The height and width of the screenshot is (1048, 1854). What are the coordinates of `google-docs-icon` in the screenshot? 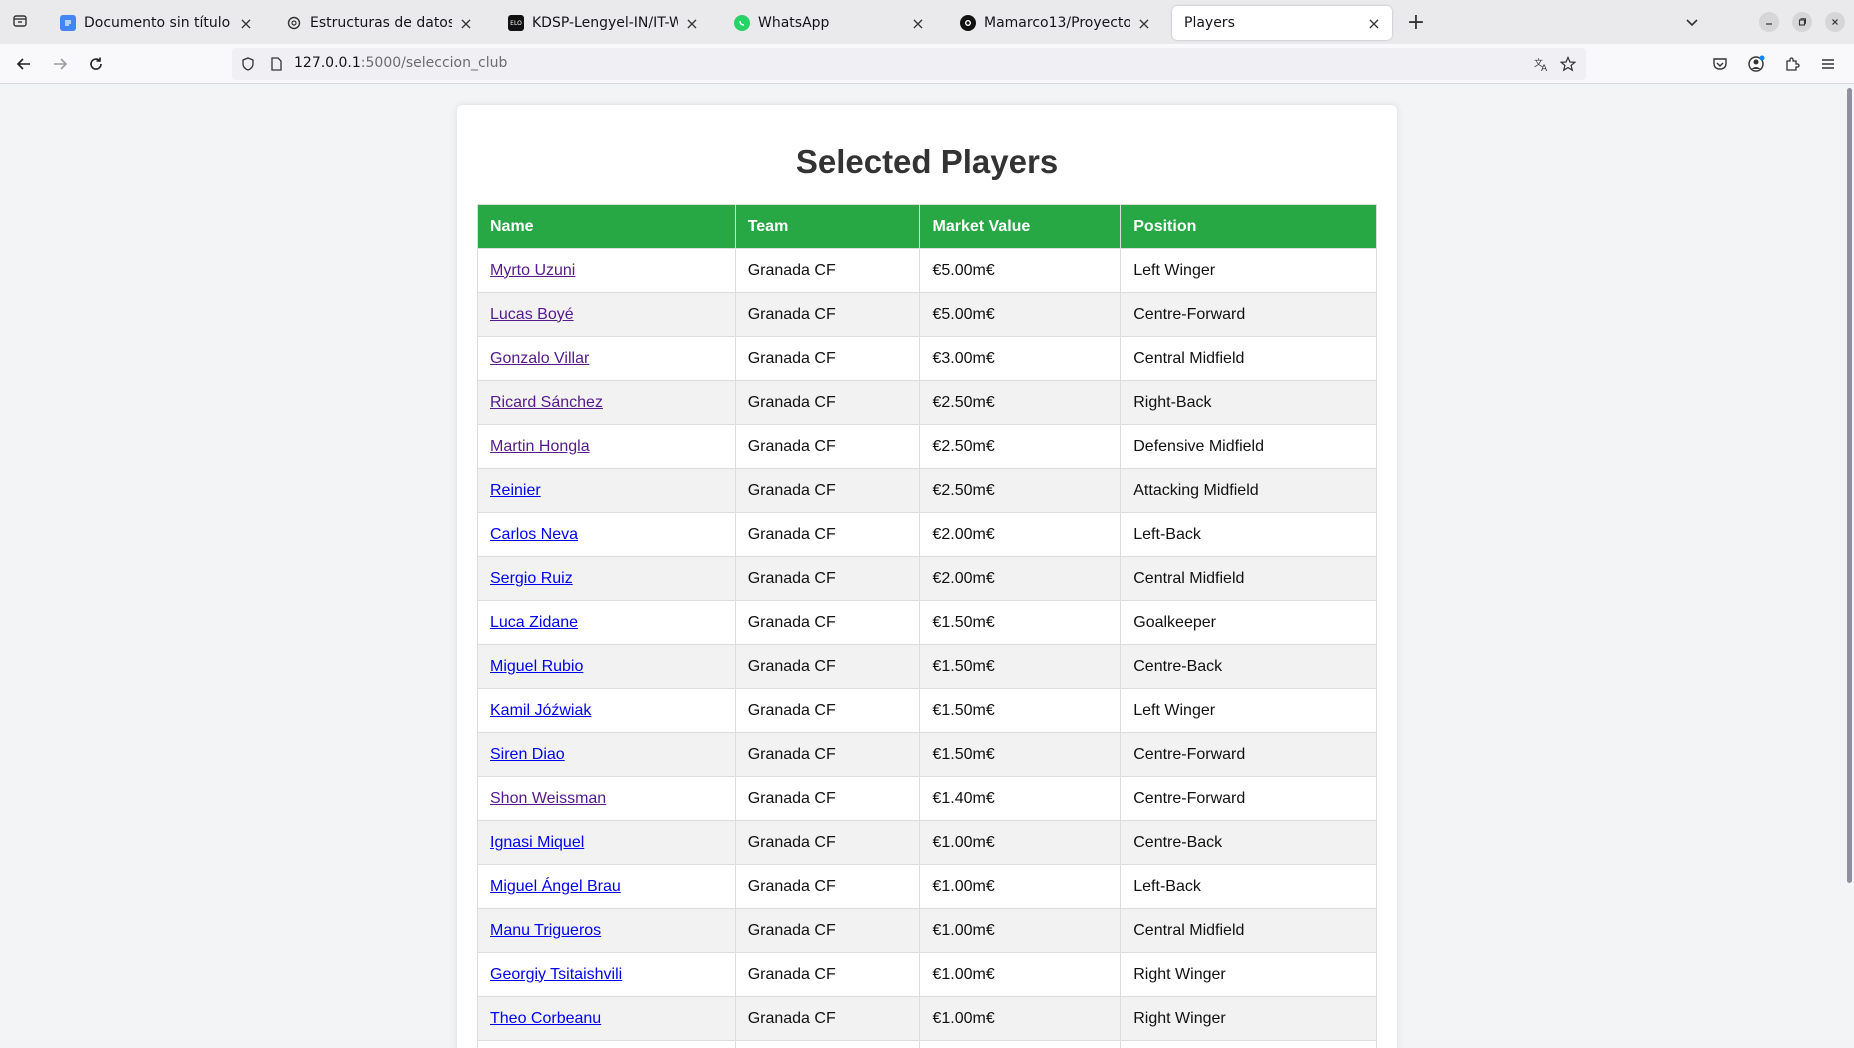 It's located at (68, 23).